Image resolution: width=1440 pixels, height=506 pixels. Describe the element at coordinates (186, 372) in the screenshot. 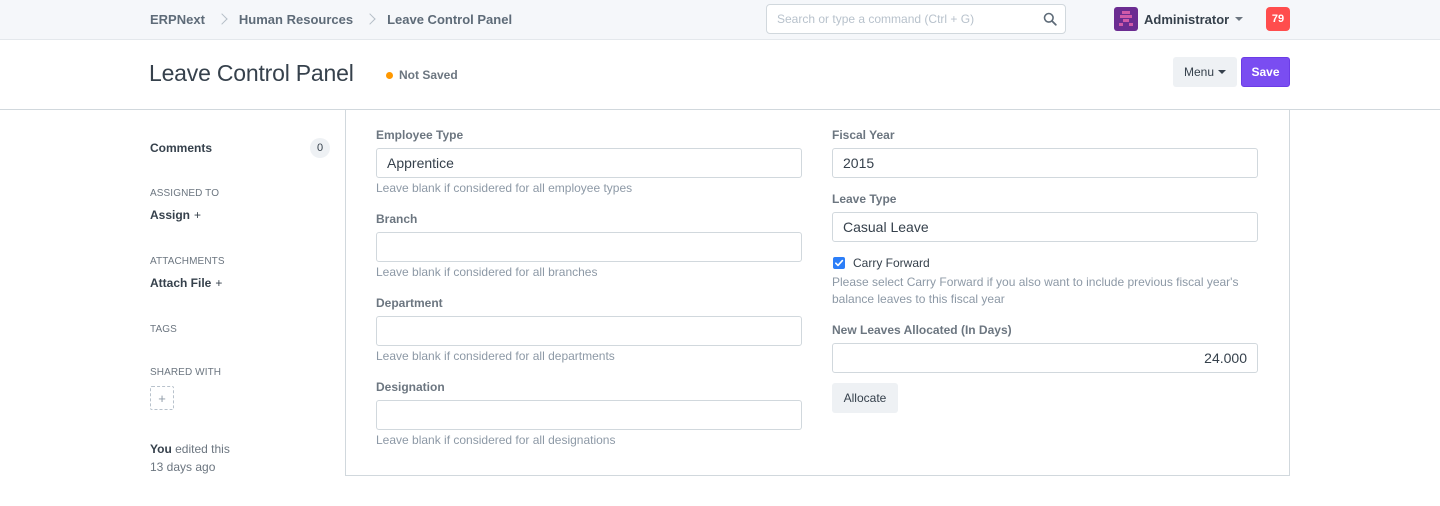

I see `shared-with-heading: SHARED WITH` at that location.